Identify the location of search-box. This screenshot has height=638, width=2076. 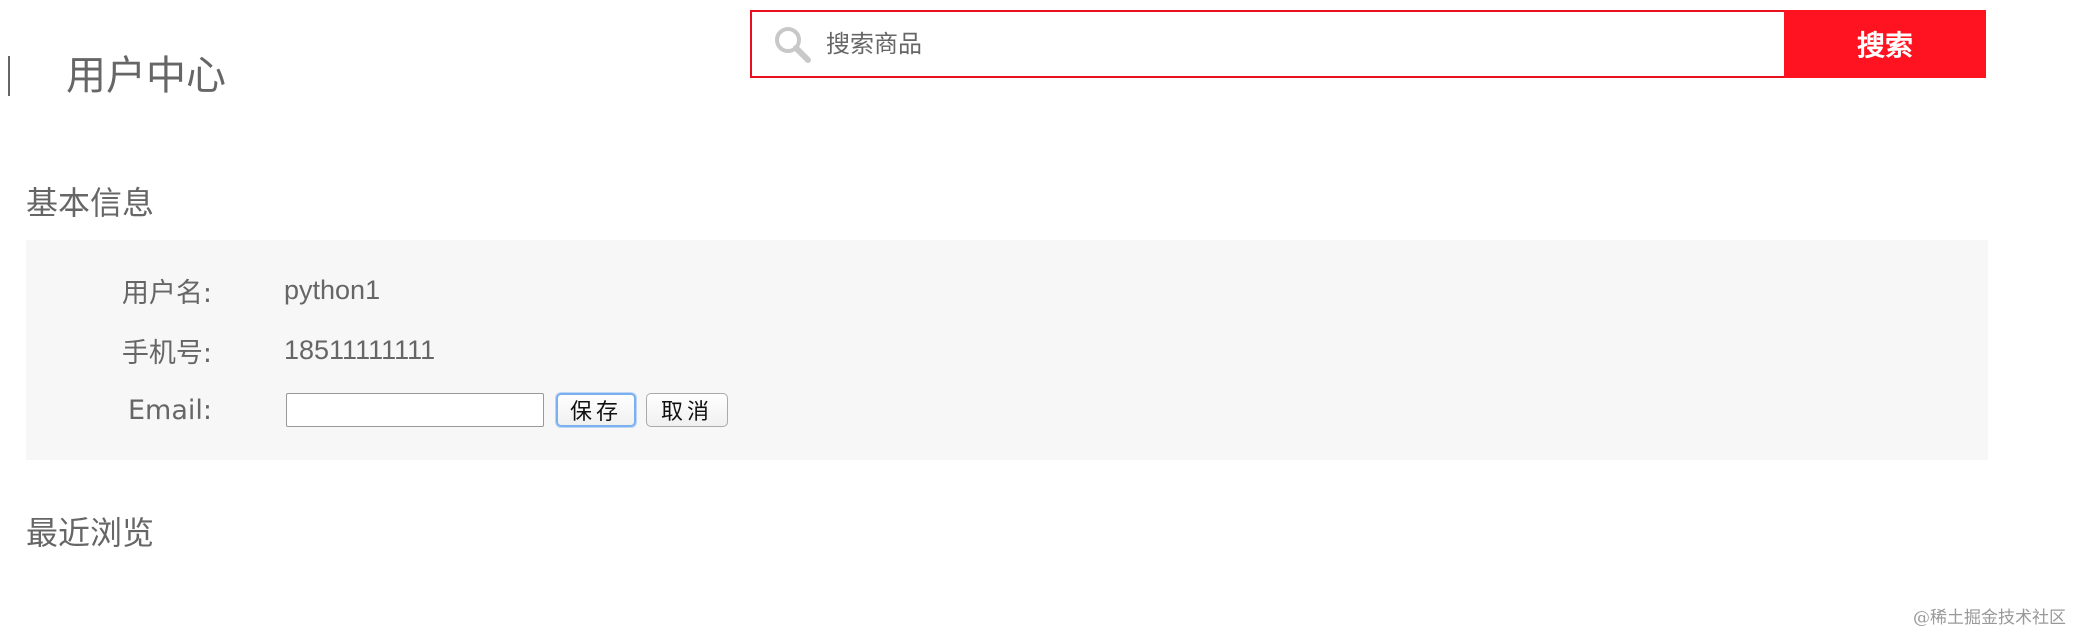
(1267, 44).